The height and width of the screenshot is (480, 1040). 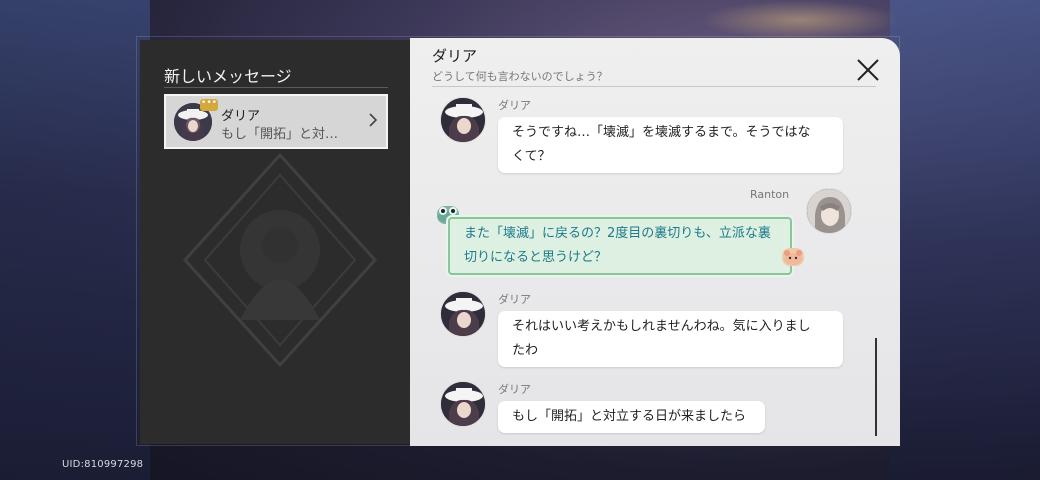 What do you see at coordinates (241, 116) in the screenshot?
I see `contact-name: ダリア` at bounding box center [241, 116].